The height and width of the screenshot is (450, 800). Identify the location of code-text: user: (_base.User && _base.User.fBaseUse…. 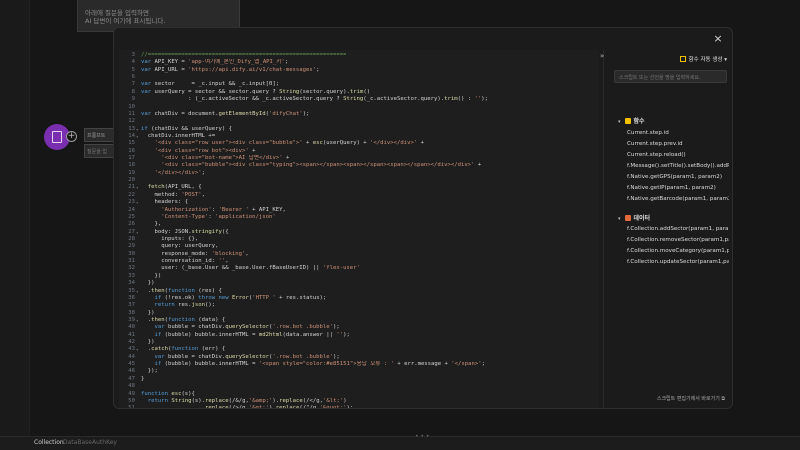
(250, 268).